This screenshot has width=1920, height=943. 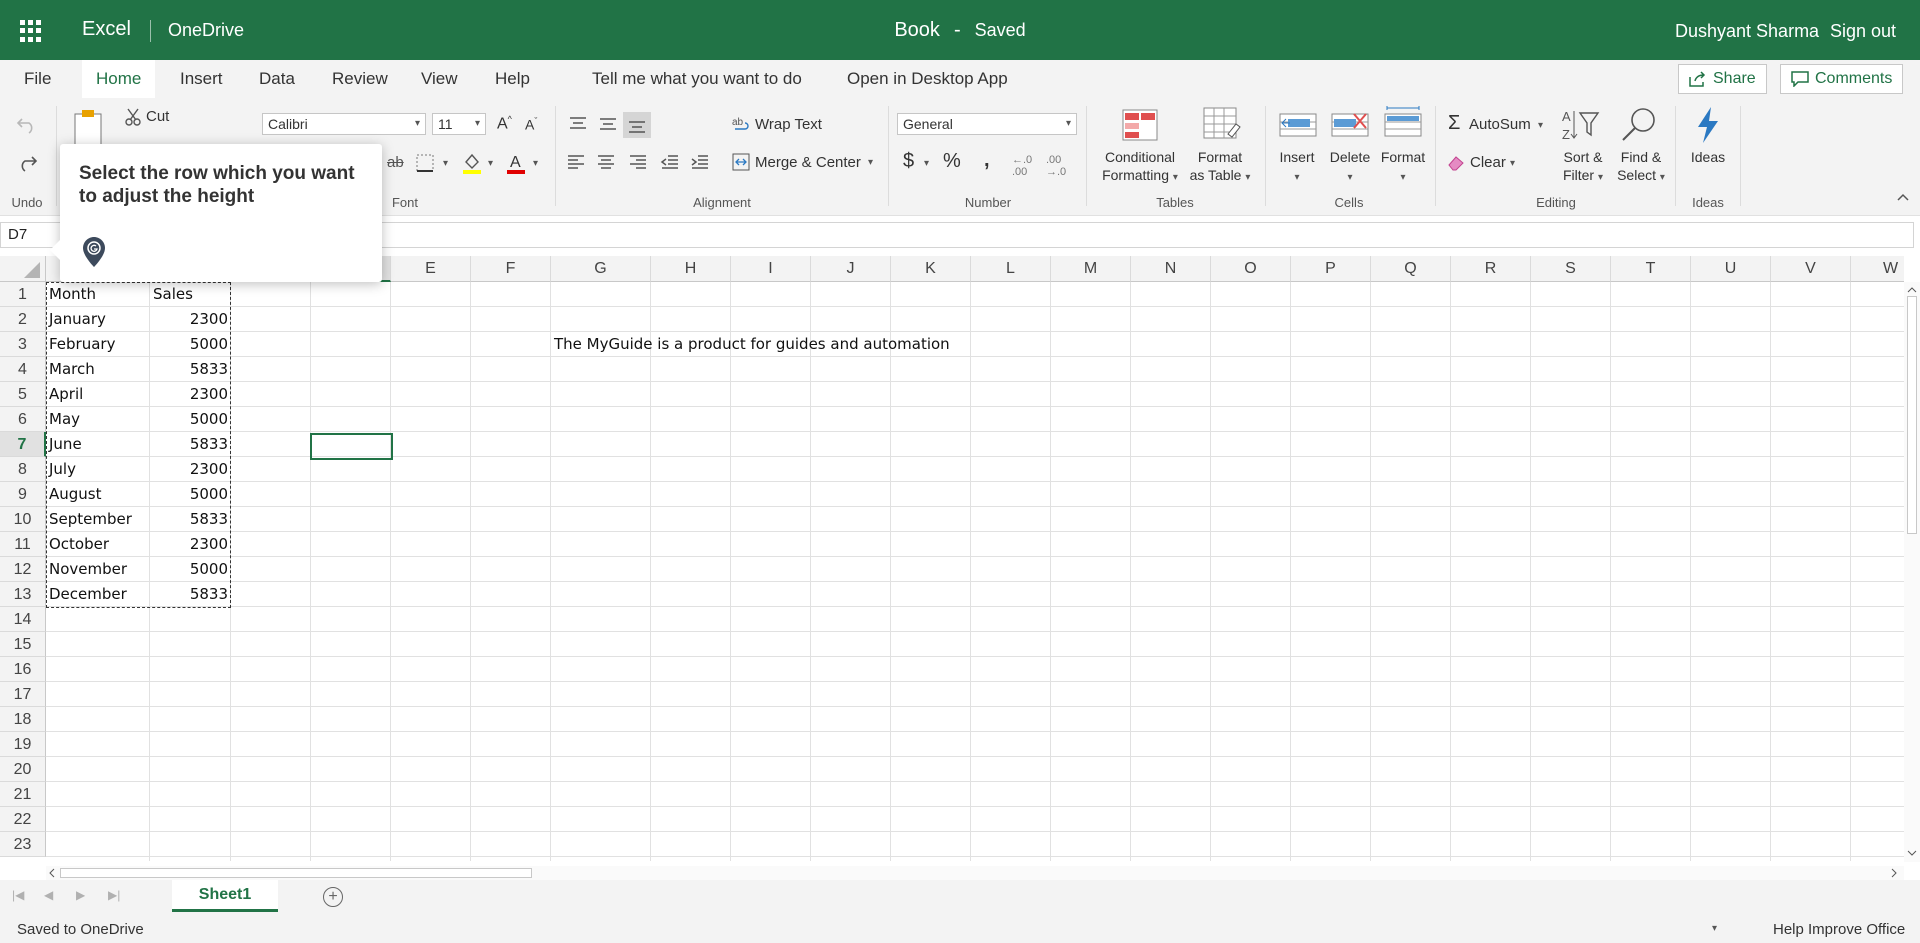 I want to click on column-header-m: M, so click(x=1091, y=269).